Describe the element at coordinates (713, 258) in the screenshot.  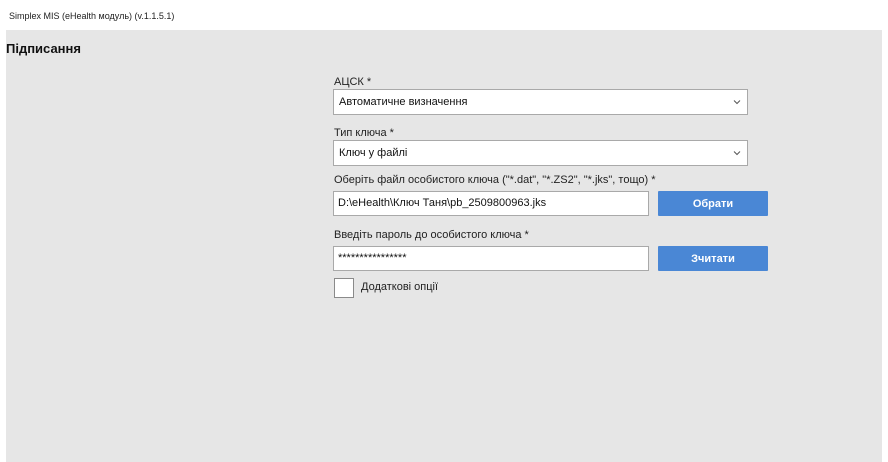
I see `read-key-button: Зчитати` at that location.